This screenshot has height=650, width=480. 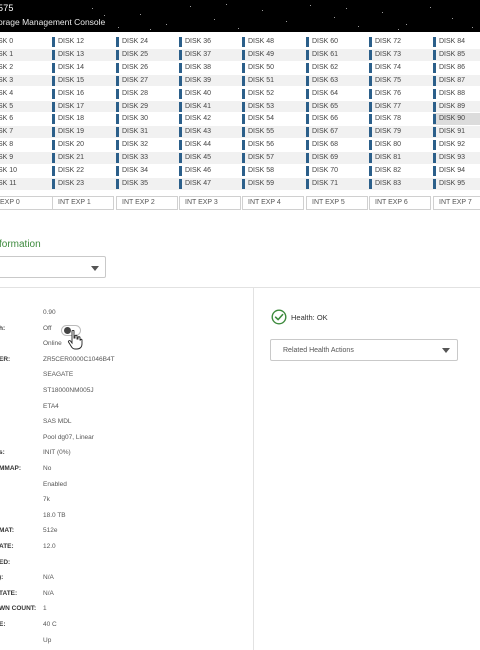 What do you see at coordinates (337, 81) in the screenshot?
I see `disk-cell: DISK 63` at bounding box center [337, 81].